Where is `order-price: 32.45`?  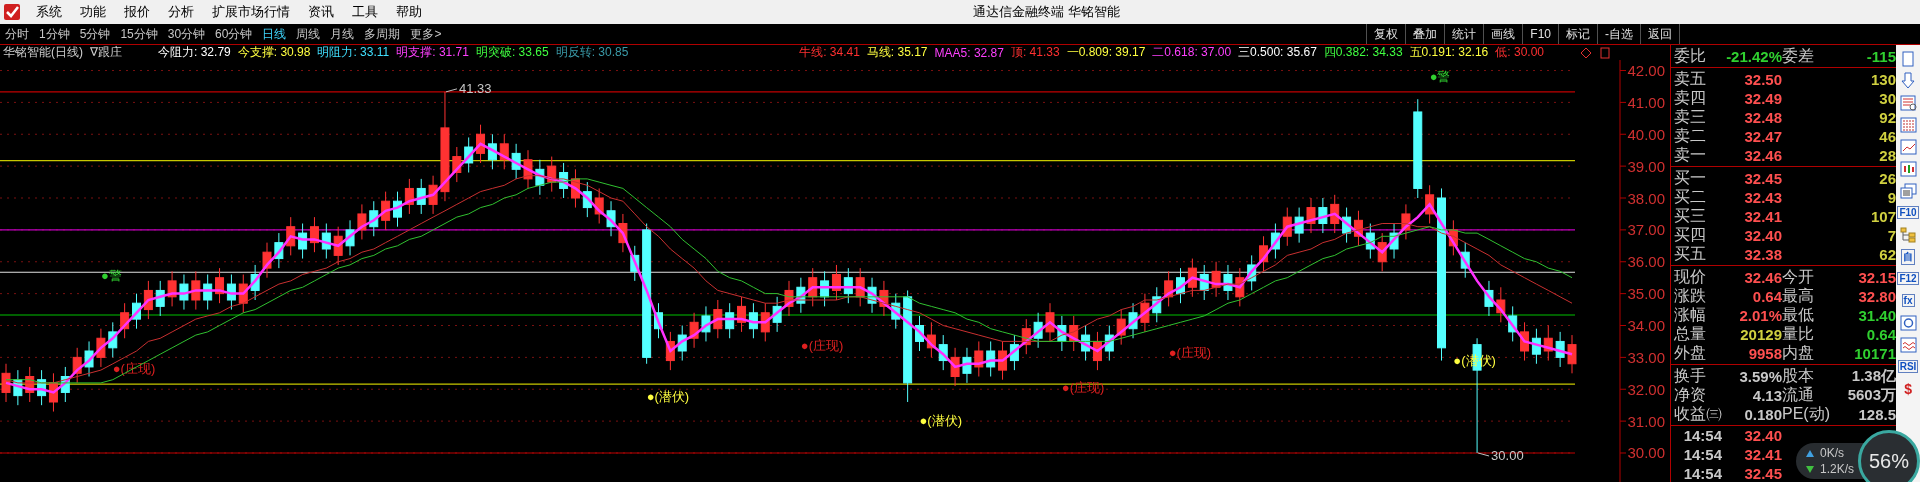
order-price: 32.45 is located at coordinates (1762, 178).